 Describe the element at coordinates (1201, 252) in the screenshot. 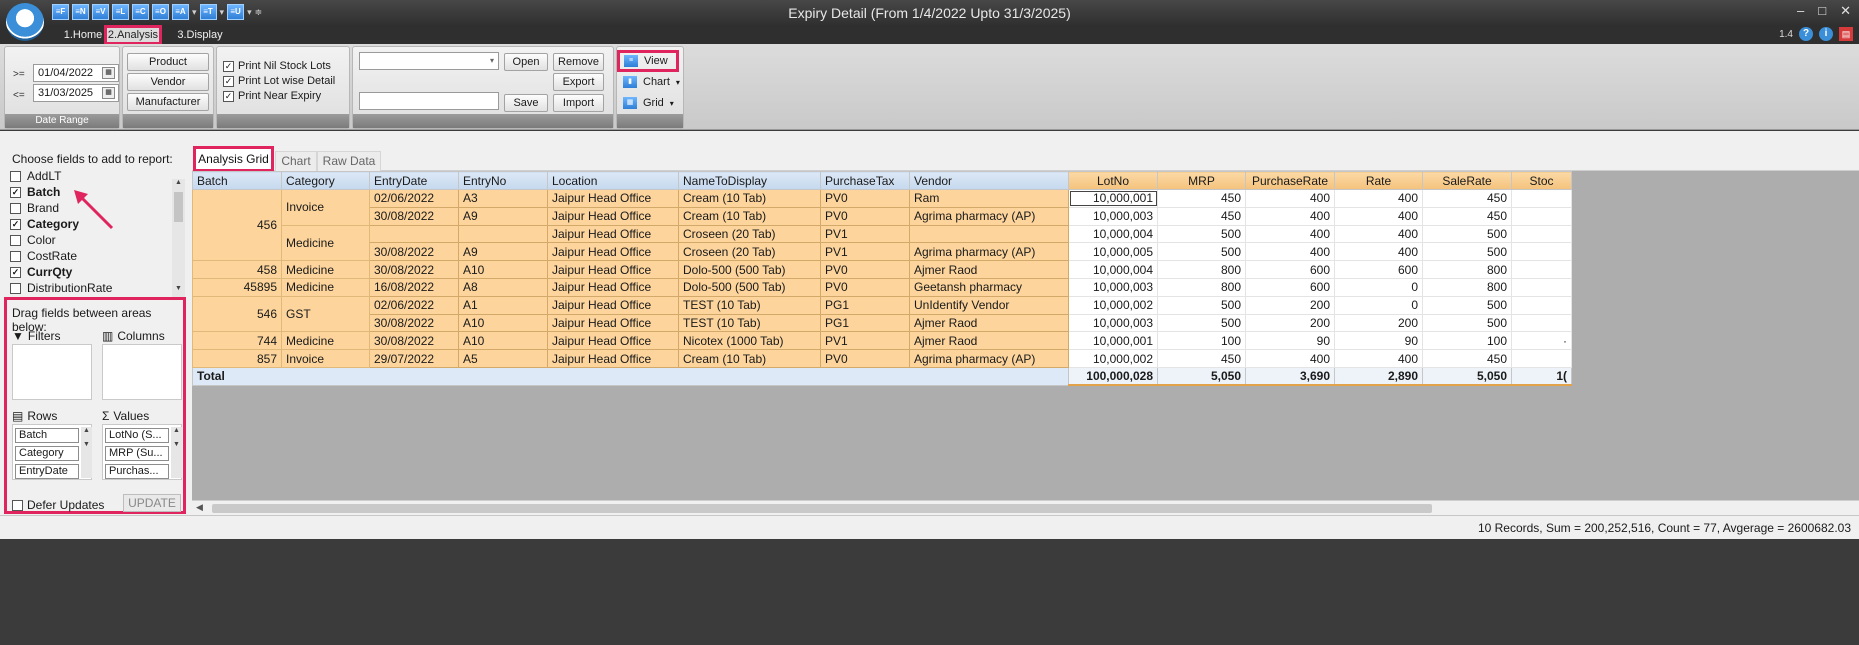

I see `mrp-cell: 500` at that location.